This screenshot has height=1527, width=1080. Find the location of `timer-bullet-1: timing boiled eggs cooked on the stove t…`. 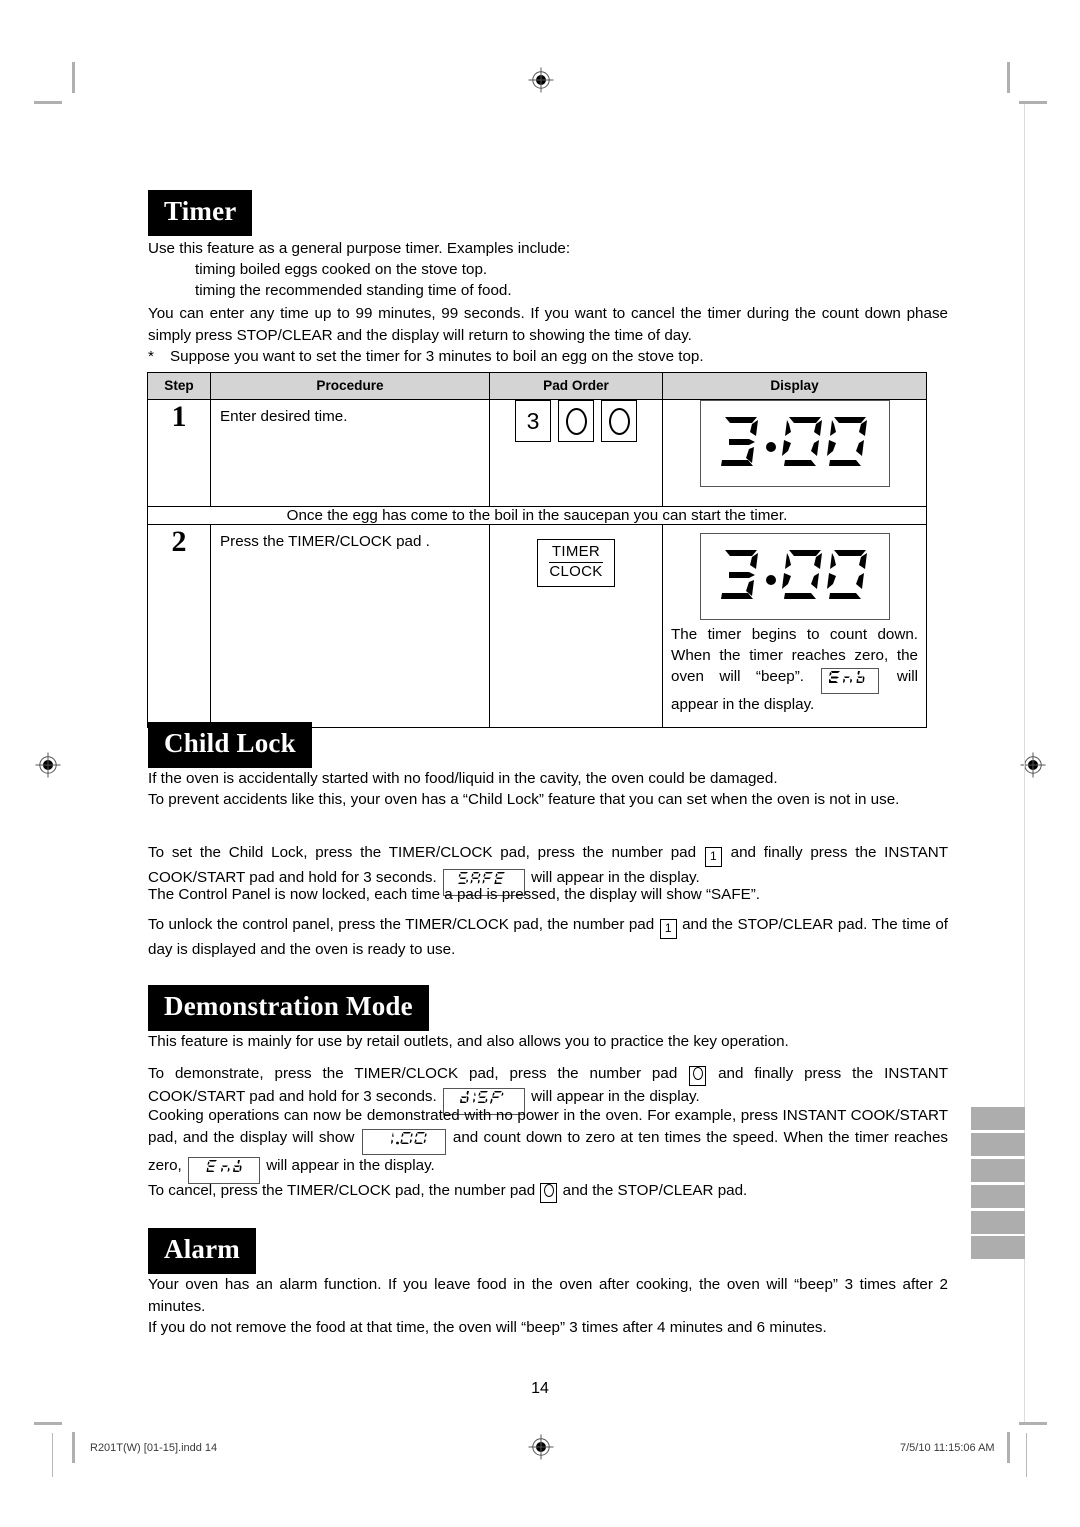

timer-bullet-1: timing boiled eggs cooked on the stove t… is located at coordinates (341, 269).